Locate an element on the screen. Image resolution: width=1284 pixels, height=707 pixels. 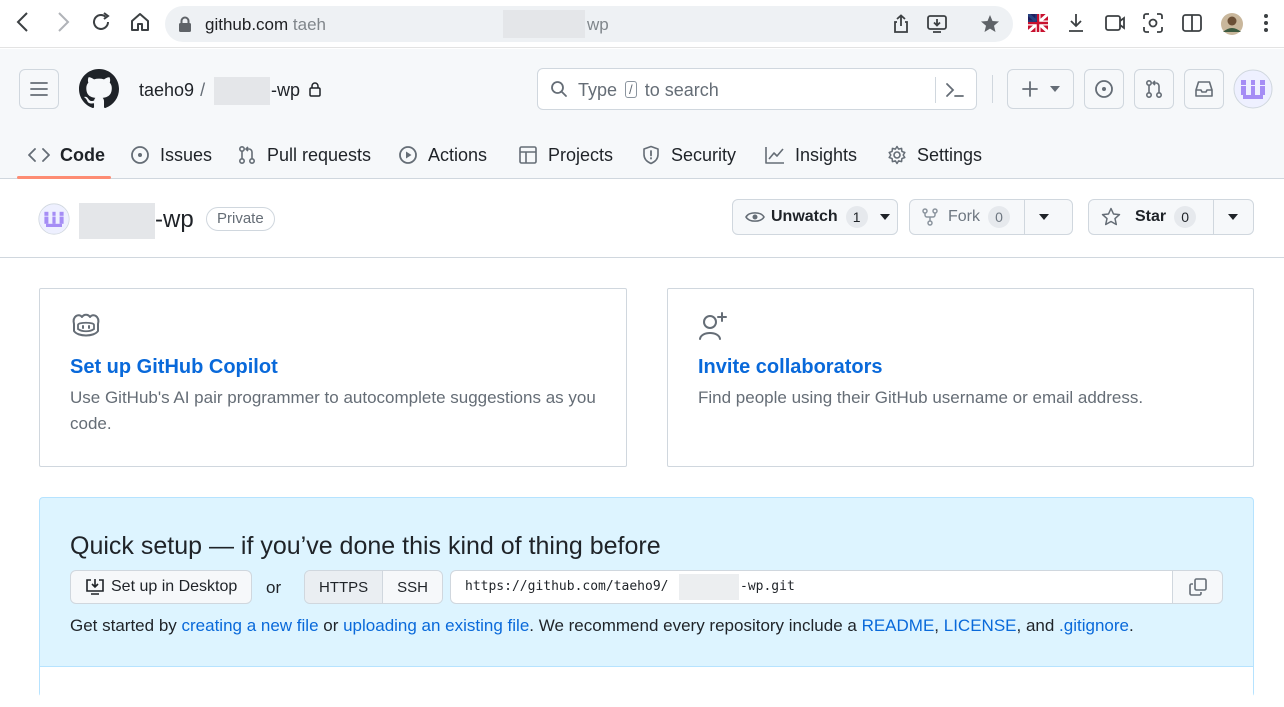
license-link: LICENSE is located at coordinates (980, 625).